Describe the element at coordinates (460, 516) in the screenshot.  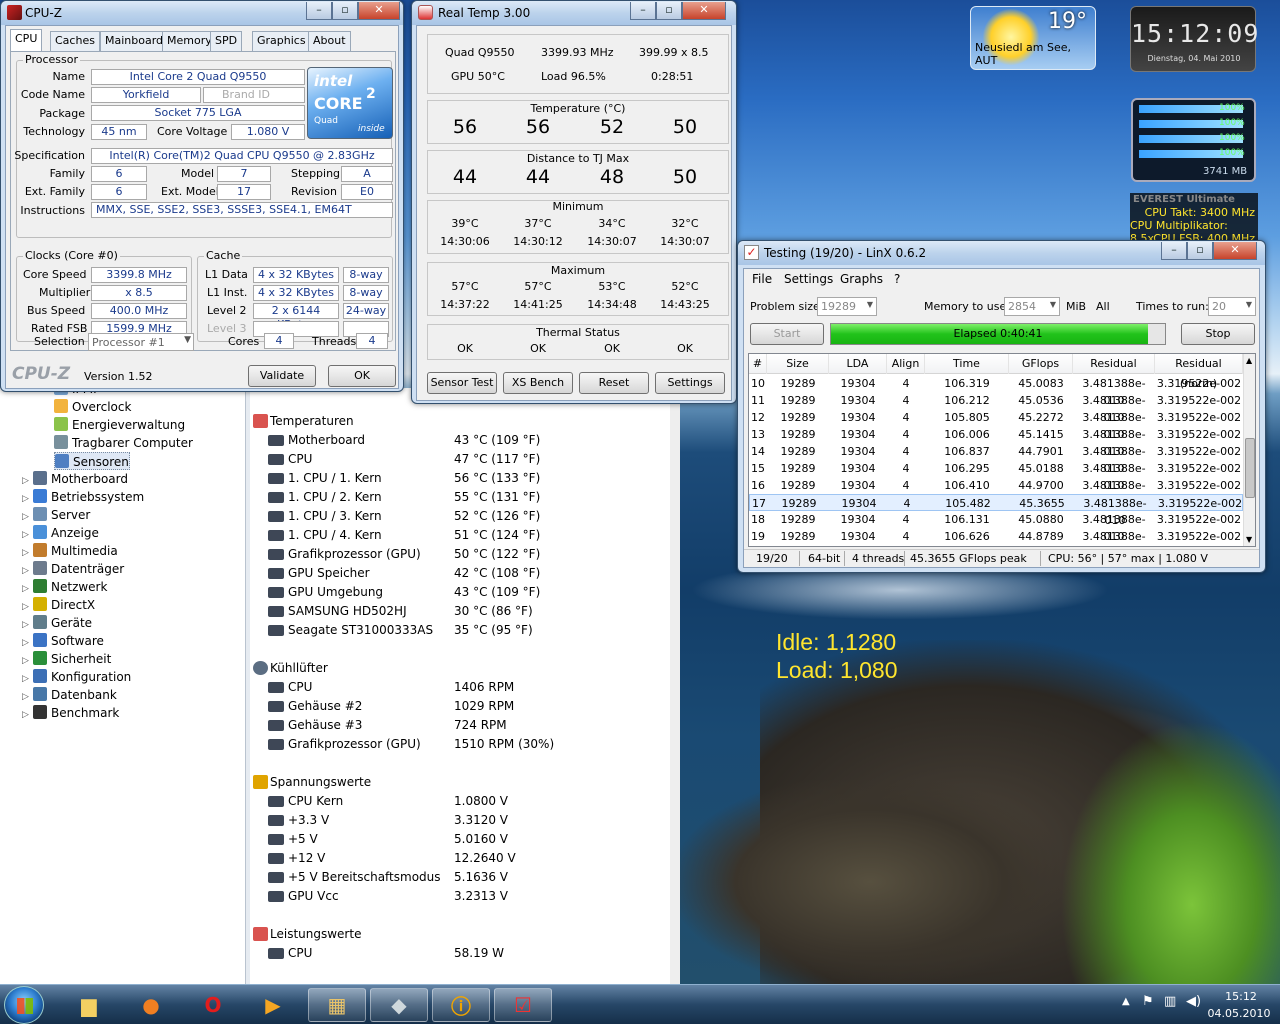
I see `sensor-row: 1. CPU / 3. Kern 52 °C (126 °F)` at that location.